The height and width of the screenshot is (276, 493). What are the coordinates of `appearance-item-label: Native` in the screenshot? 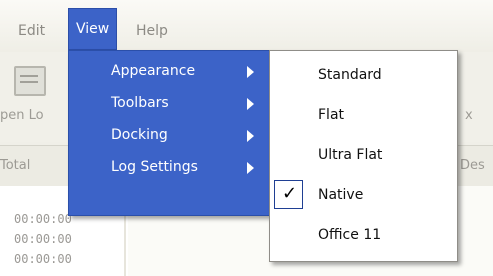 It's located at (341, 195).